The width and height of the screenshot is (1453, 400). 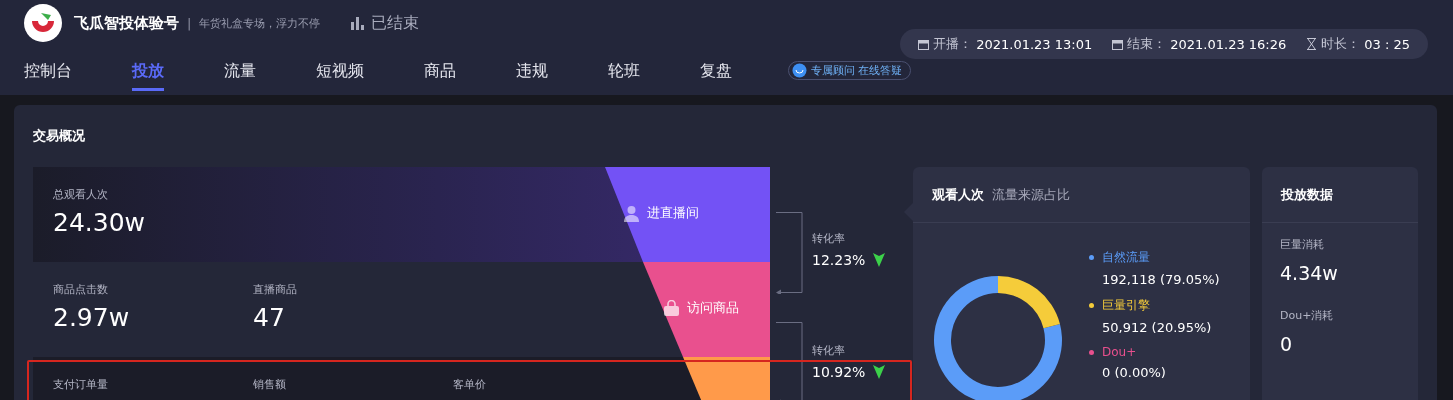 What do you see at coordinates (100, 222) in the screenshot?
I see `metric-value: 24.30w` at bounding box center [100, 222].